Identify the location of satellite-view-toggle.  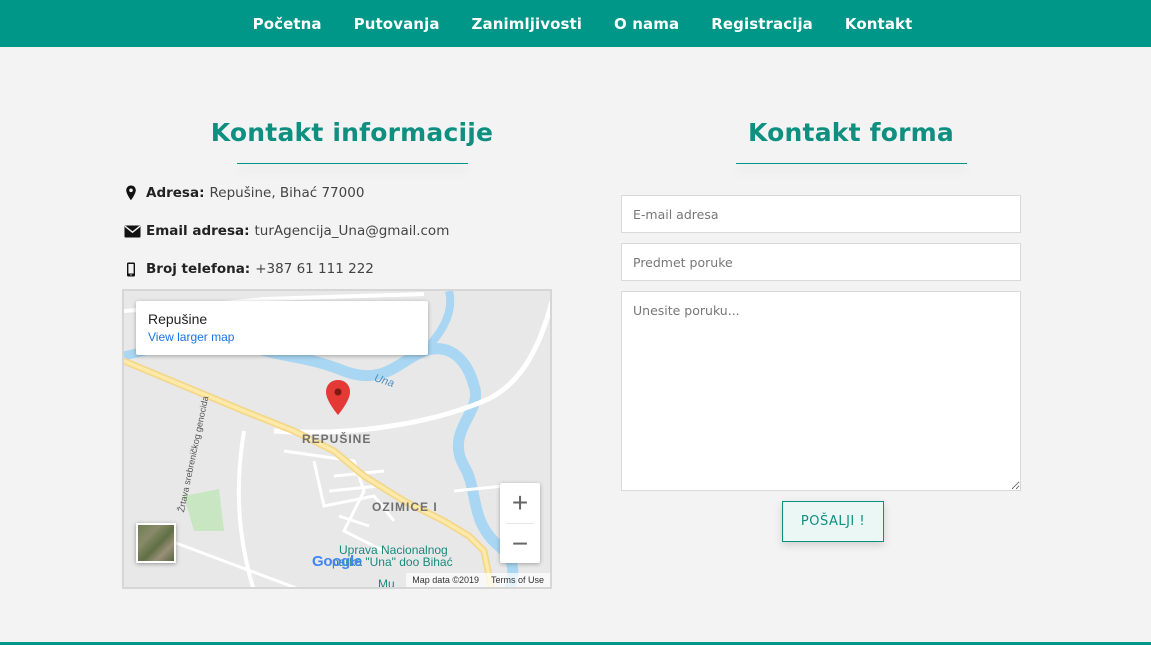
(156, 543).